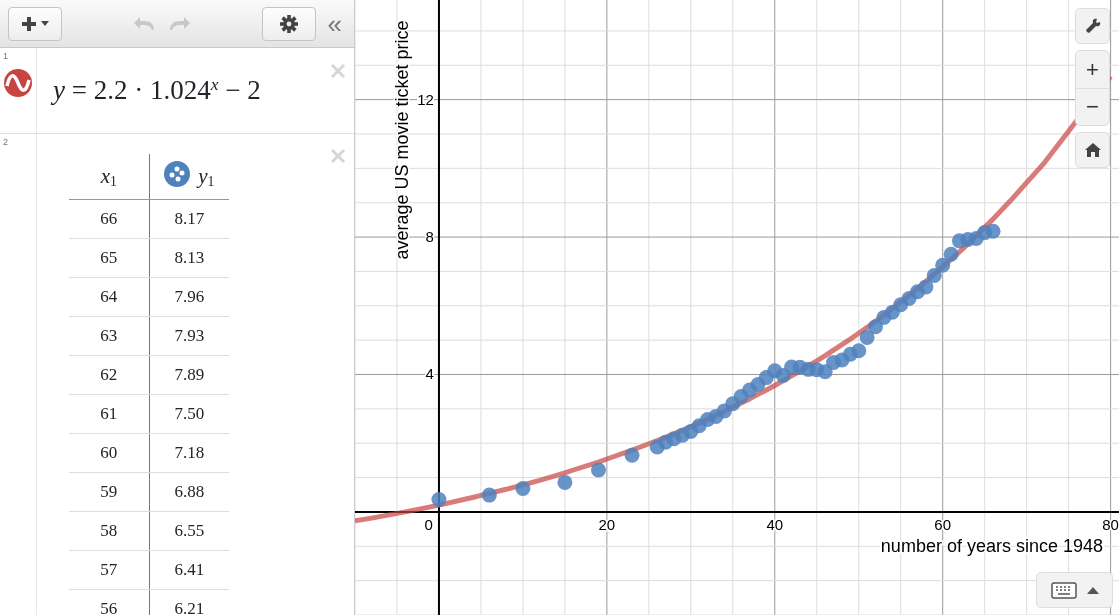  What do you see at coordinates (189, 219) in the screenshot?
I see `table-cell: 8.17` at bounding box center [189, 219].